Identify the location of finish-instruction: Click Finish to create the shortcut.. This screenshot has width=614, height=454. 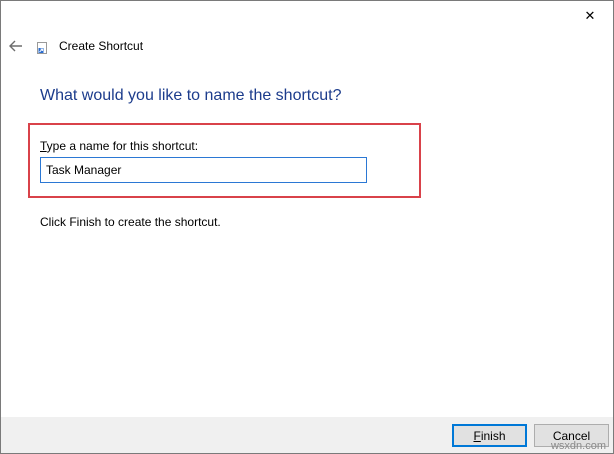
(130, 222).